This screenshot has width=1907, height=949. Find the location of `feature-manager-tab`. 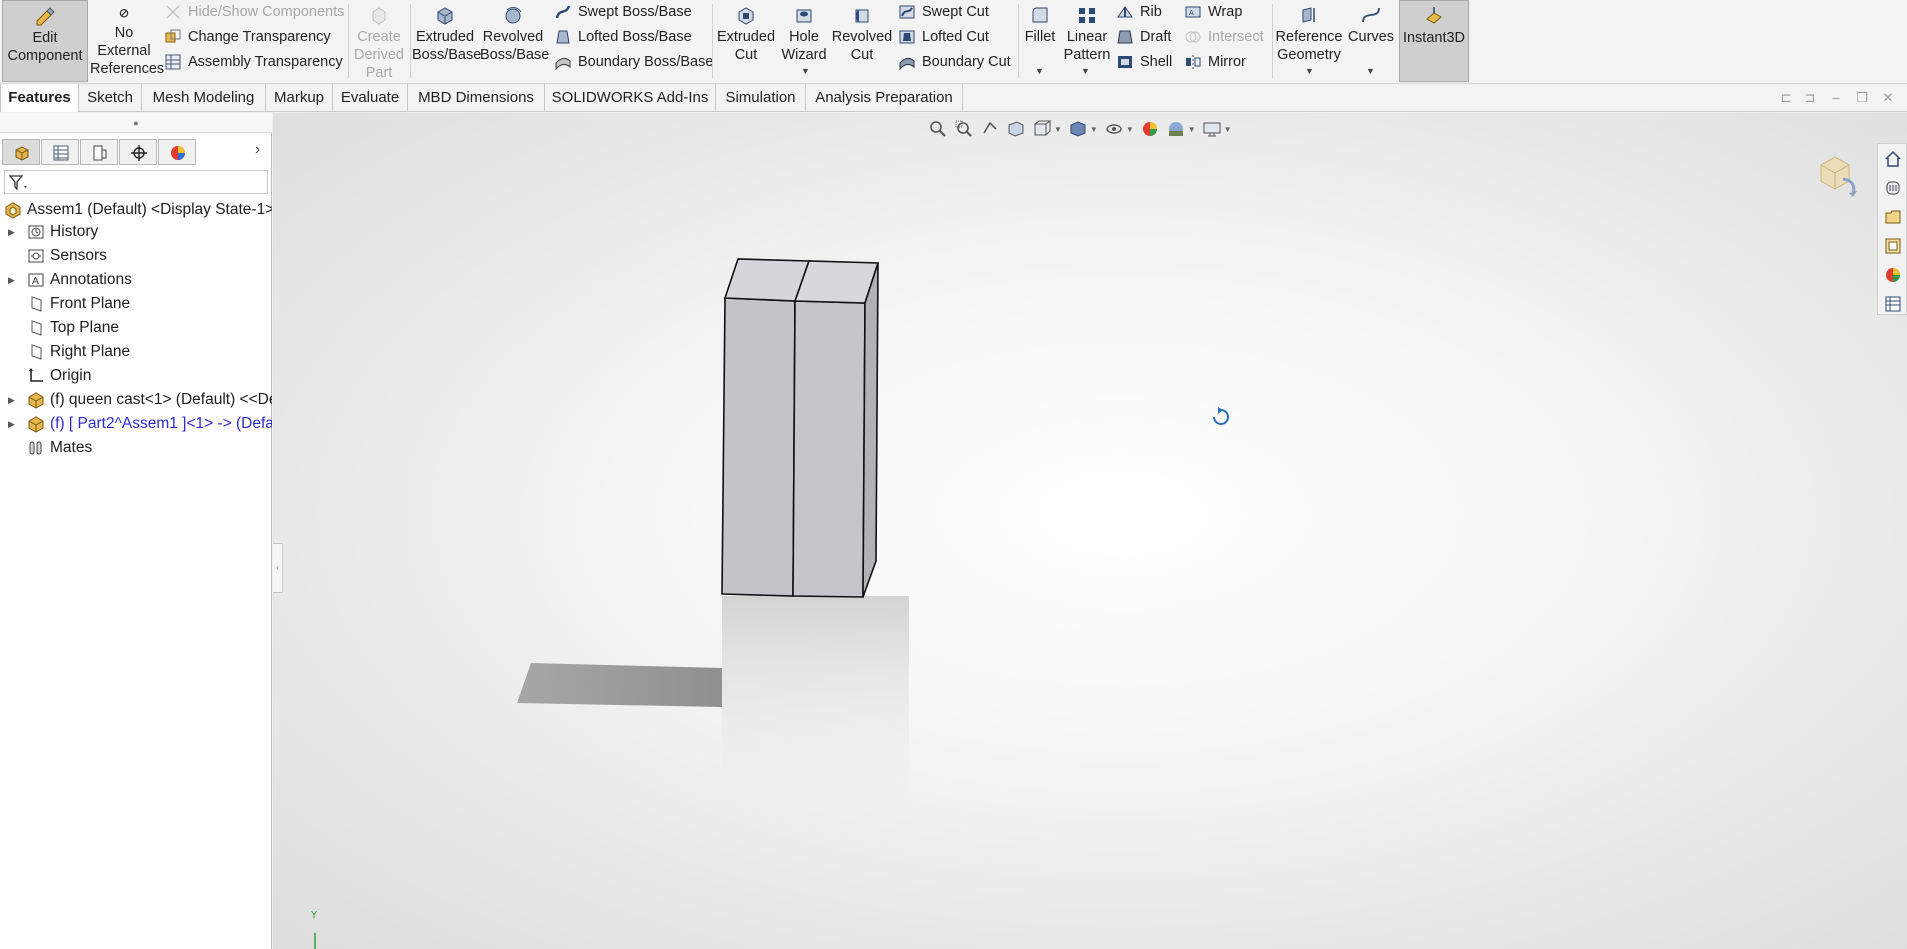

feature-manager-tab is located at coordinates (21, 152).